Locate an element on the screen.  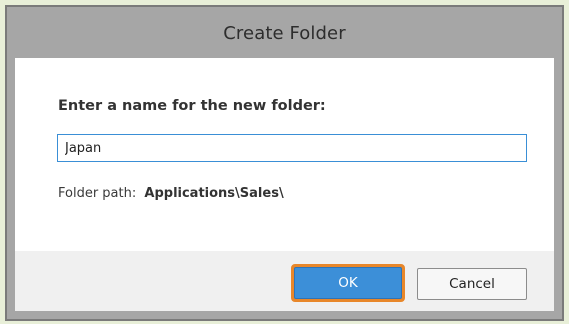
folder-path-row: Folder path: Applications\Sales\ is located at coordinates (171, 193).